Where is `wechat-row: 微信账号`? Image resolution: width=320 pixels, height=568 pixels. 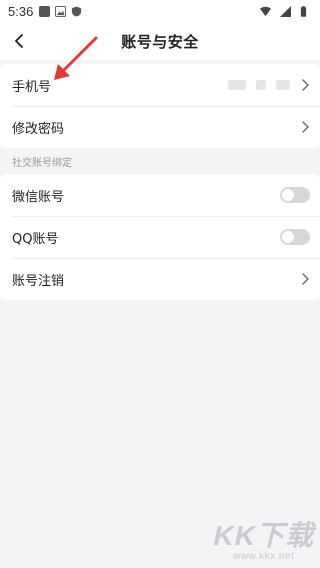 wechat-row: 微信账号 is located at coordinates (160, 195).